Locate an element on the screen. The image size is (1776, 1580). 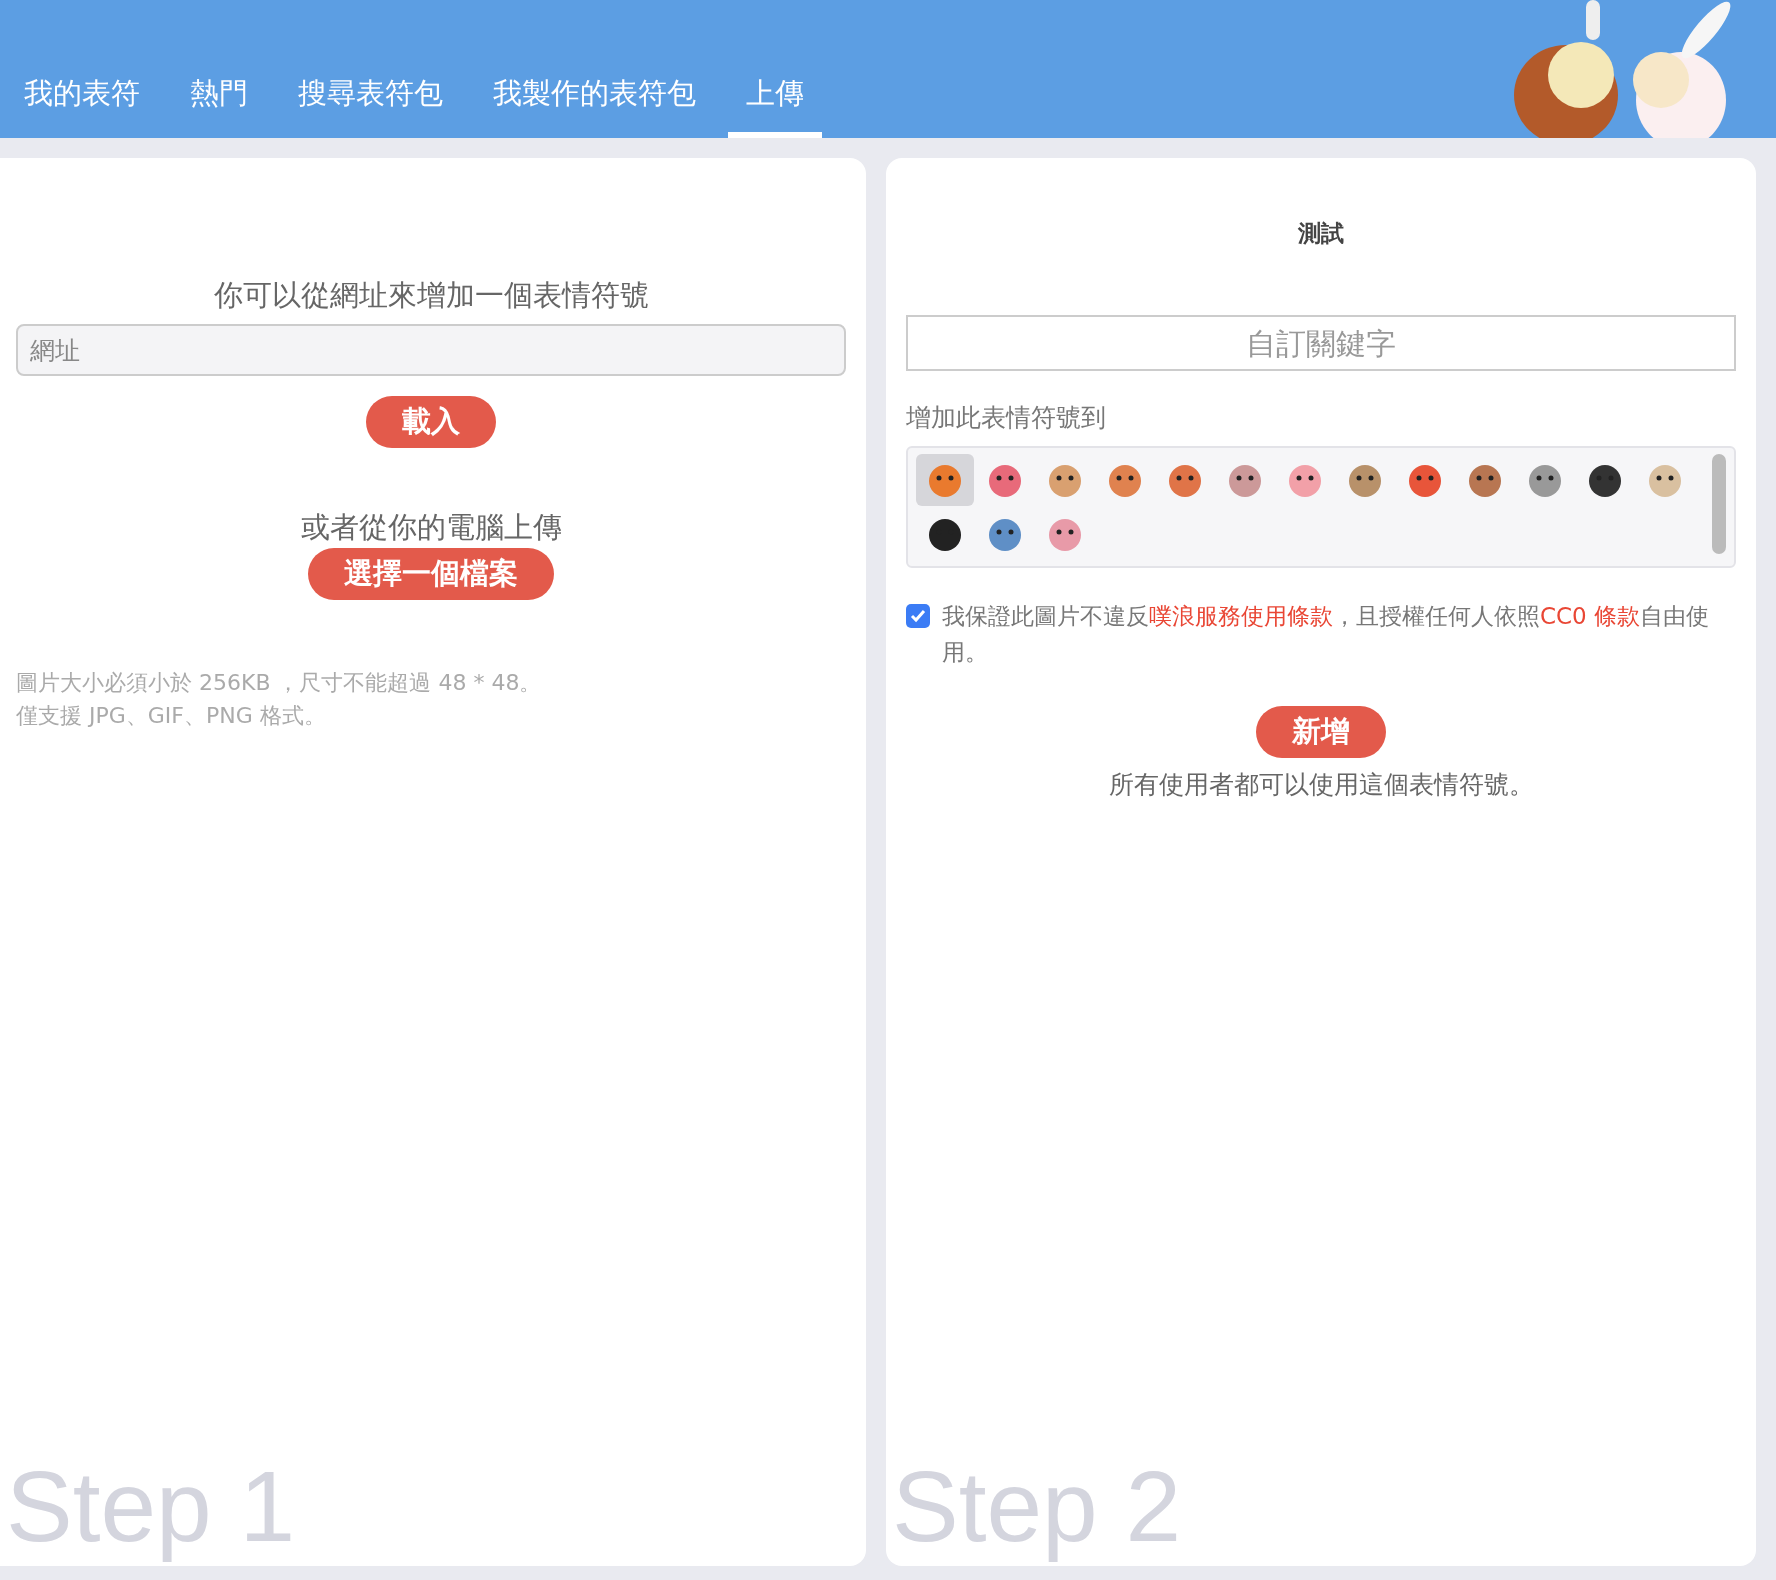
add-to-label: 增加此表情符號到 is located at coordinates (1006, 418).